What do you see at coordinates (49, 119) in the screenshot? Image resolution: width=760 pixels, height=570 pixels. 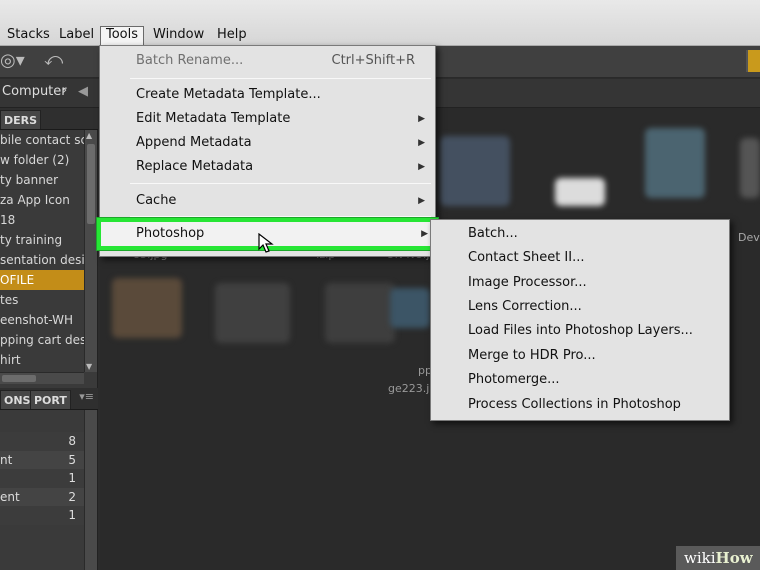 I see `folders-tab-header: DERS` at bounding box center [49, 119].